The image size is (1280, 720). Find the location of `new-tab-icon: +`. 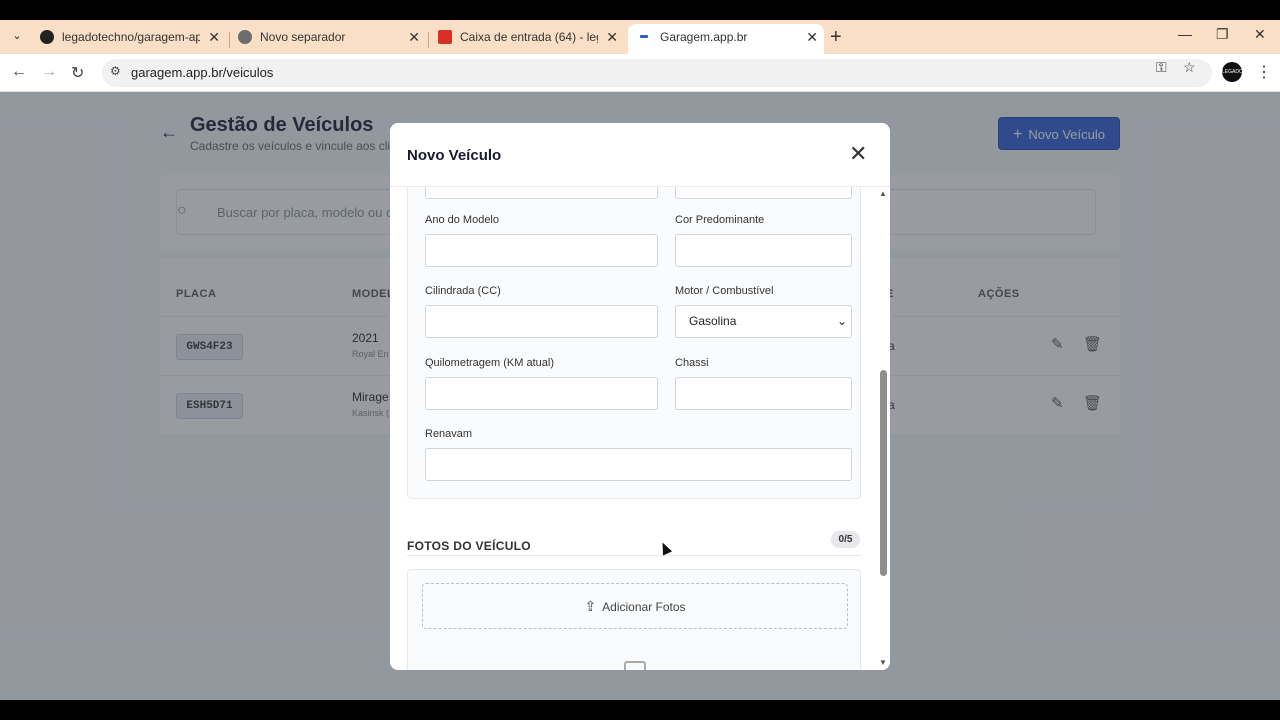

new-tab-icon: + is located at coordinates (836, 37).